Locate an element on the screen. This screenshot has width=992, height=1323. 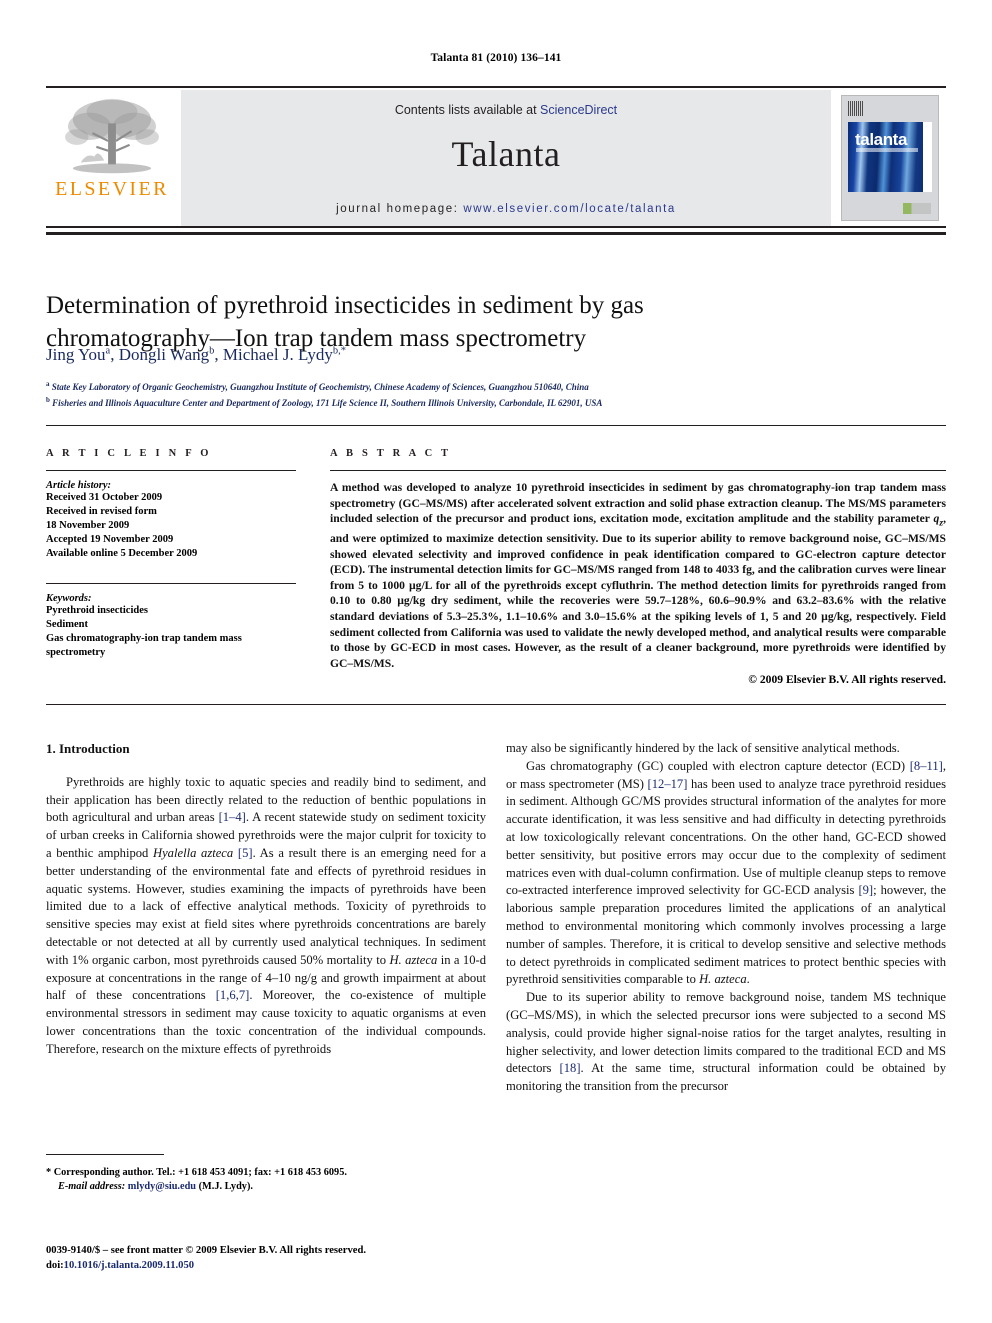
section-heading-introduction: 1. Introduction is located at coordinates (88, 748).